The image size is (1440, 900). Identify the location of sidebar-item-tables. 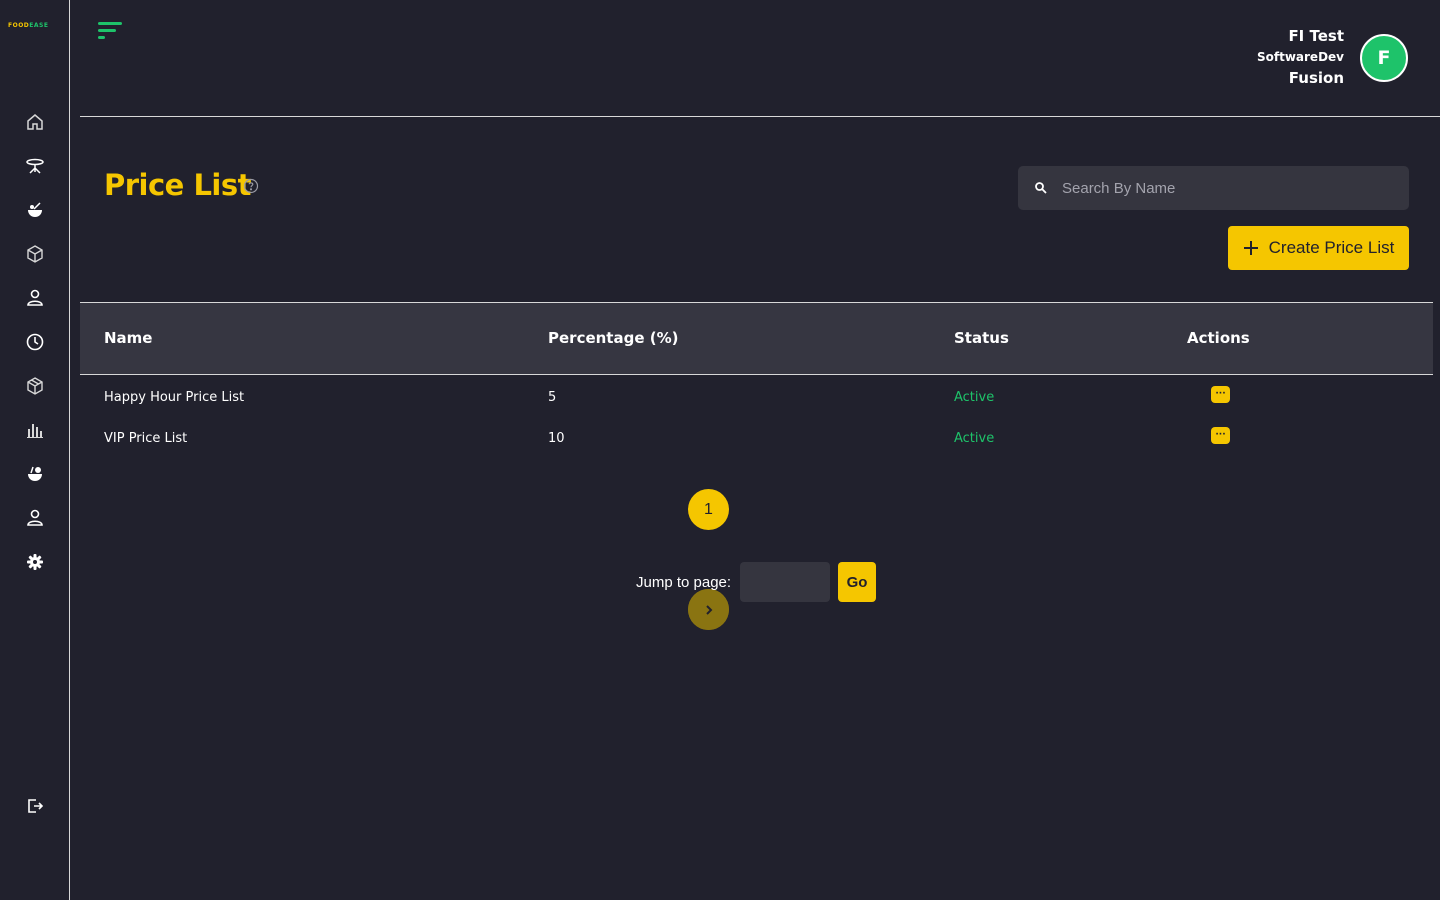
(35, 166).